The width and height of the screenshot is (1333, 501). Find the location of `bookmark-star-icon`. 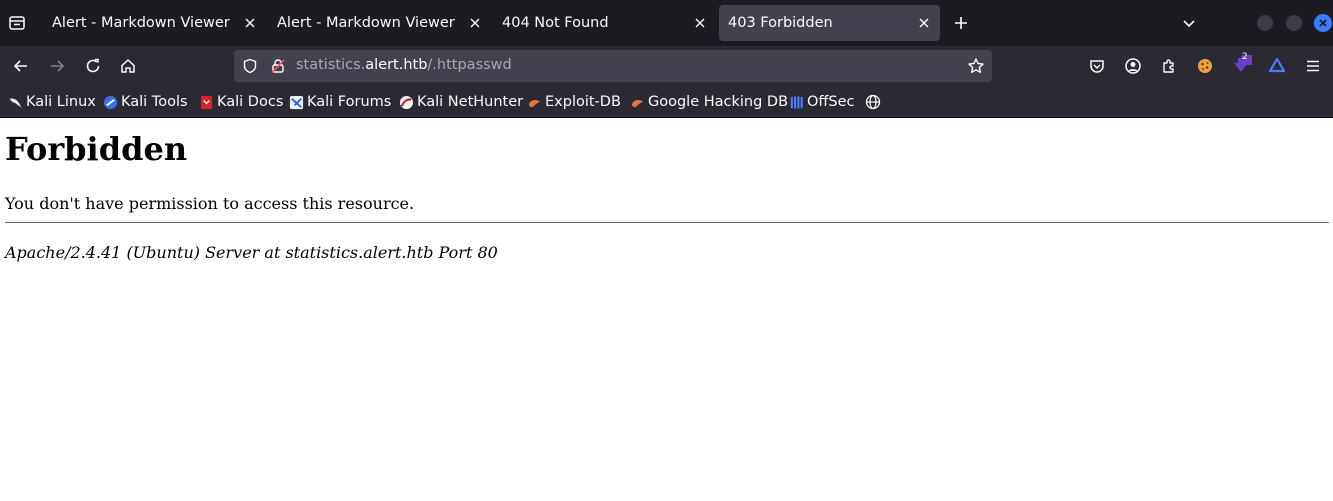

bookmark-star-icon is located at coordinates (976, 66).